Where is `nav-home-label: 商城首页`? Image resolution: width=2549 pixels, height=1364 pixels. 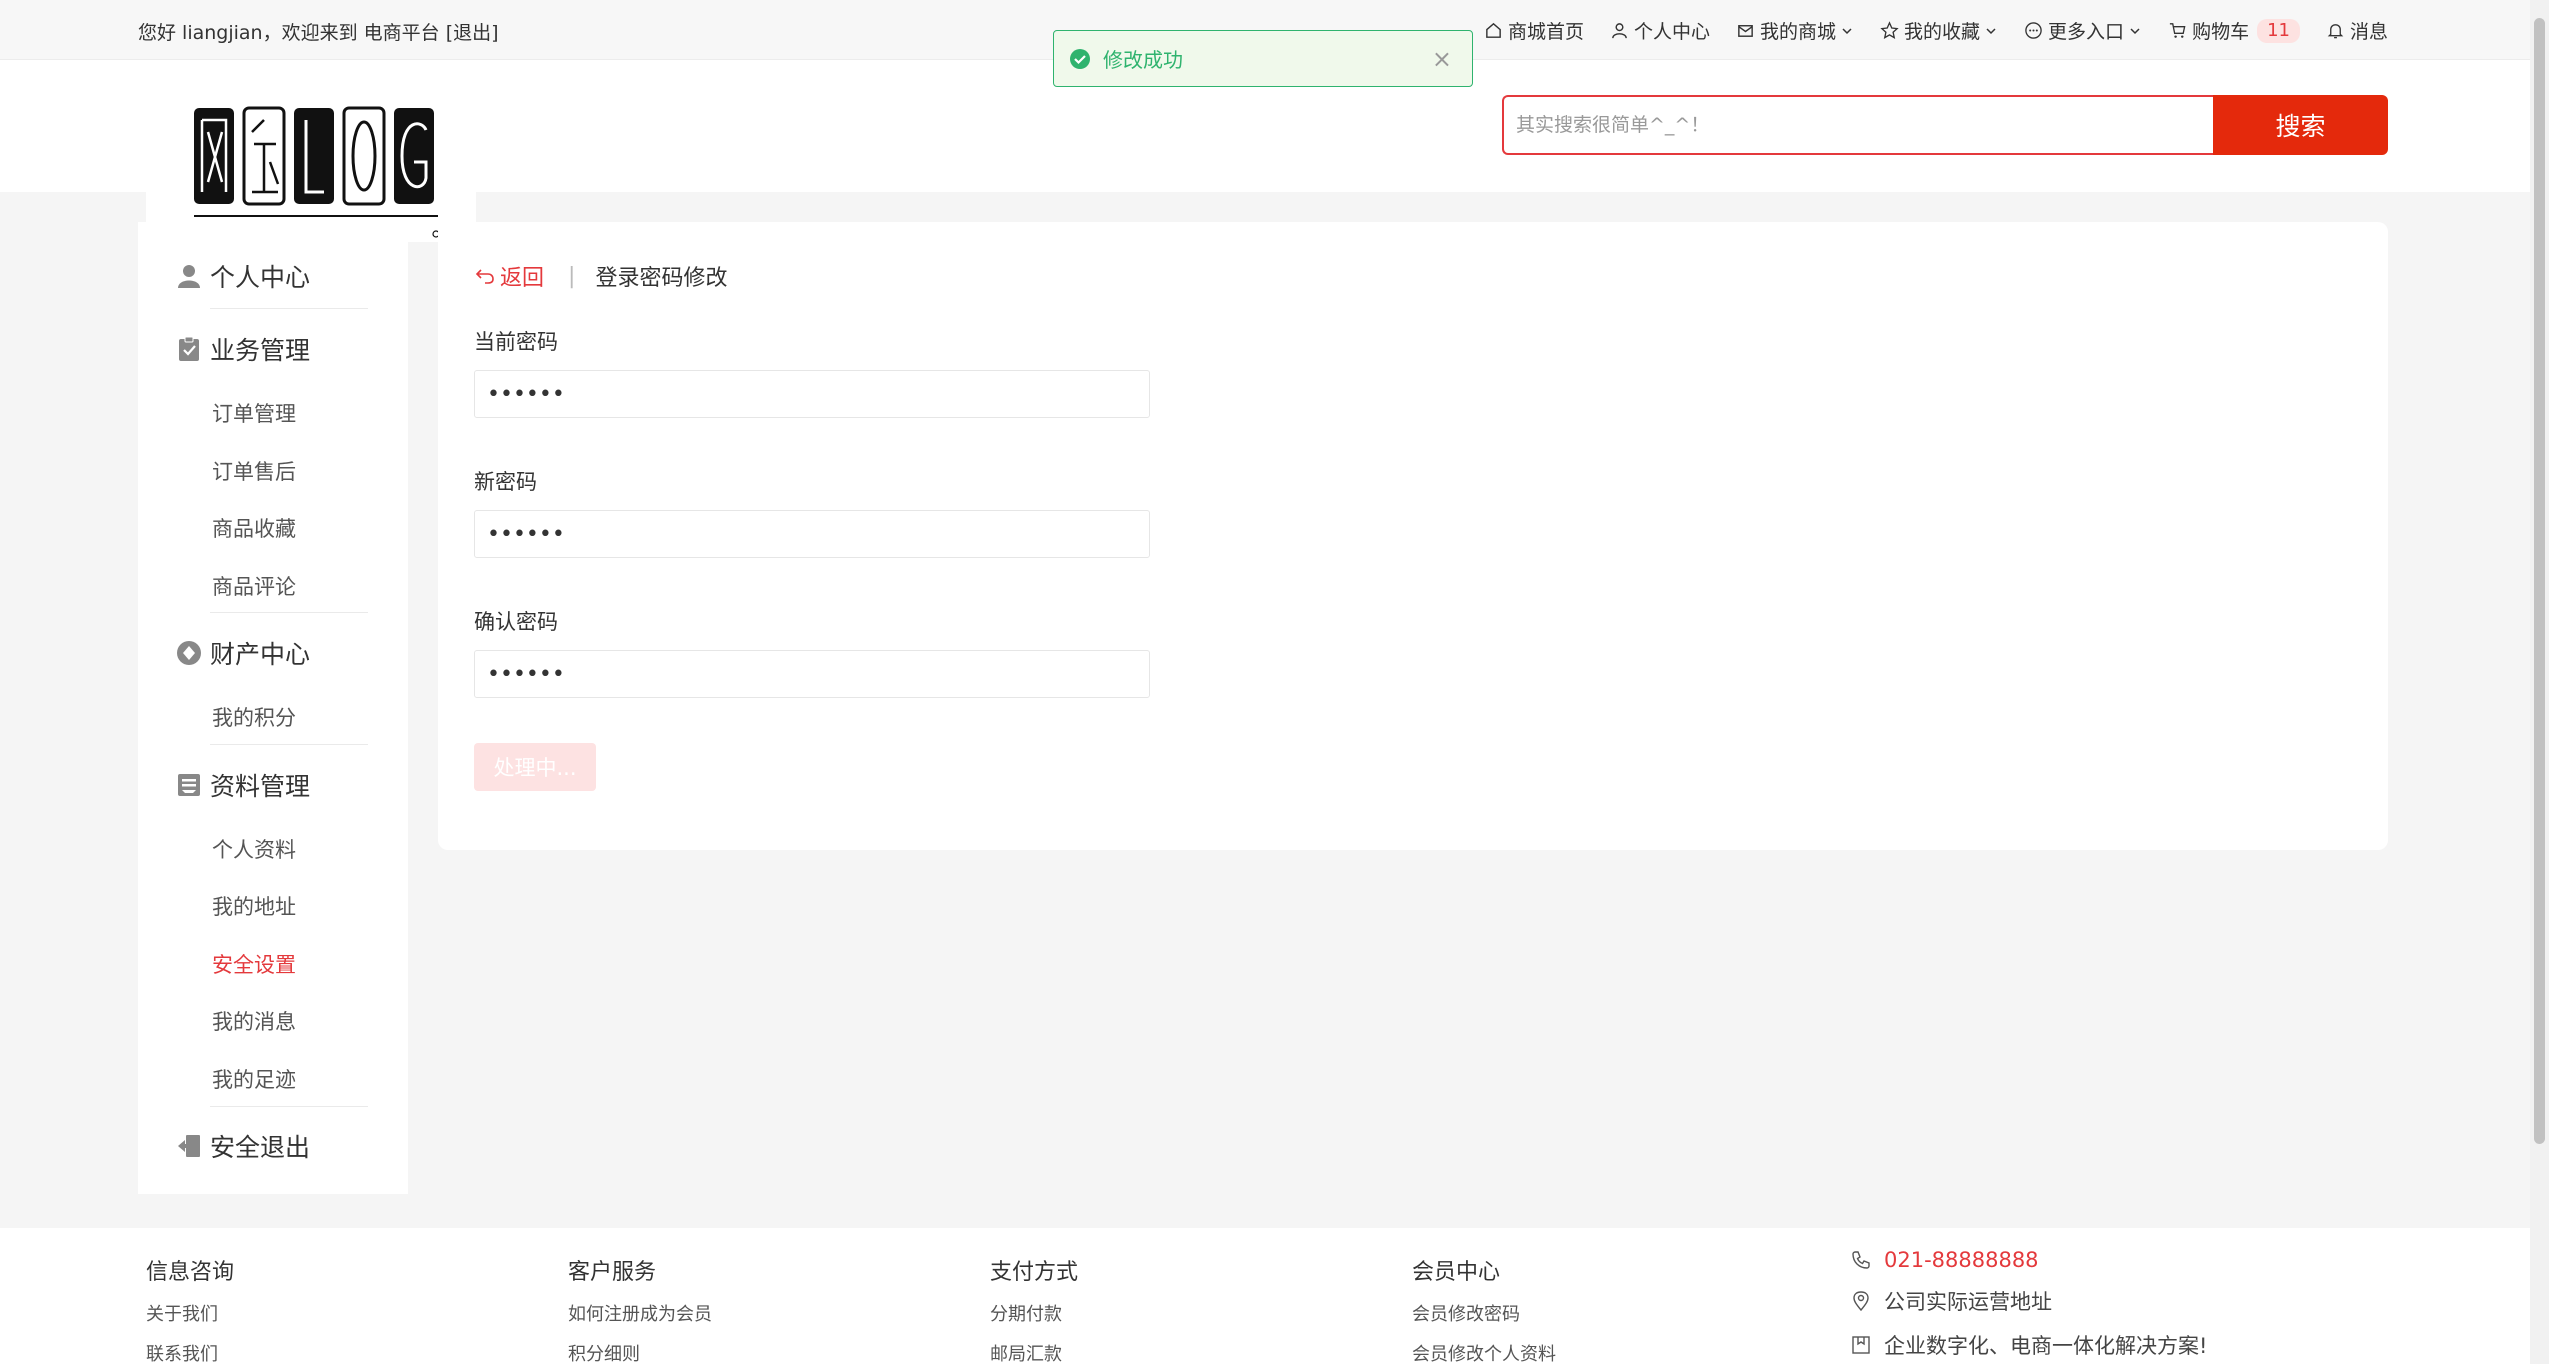
nav-home-label: 商城首页 is located at coordinates (1545, 32).